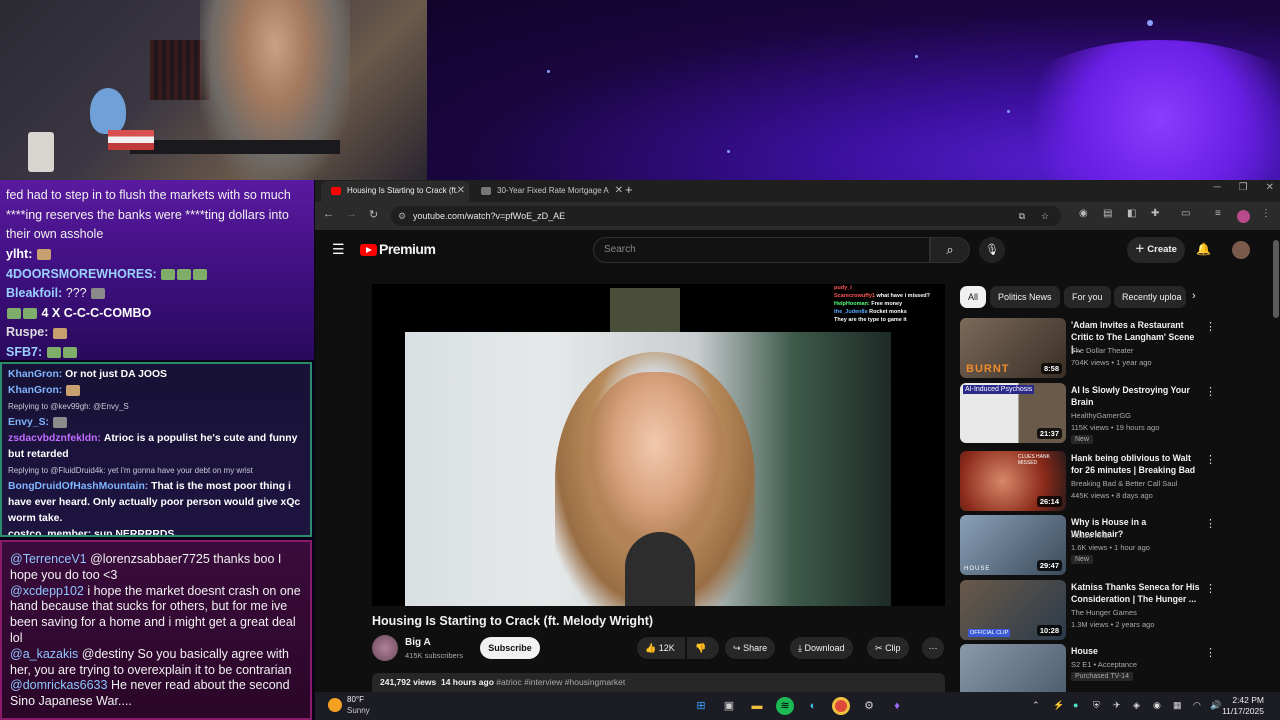 Image resolution: width=1280 pixels, height=720 pixels. What do you see at coordinates (1217, 187) in the screenshot?
I see `minimize-icon: ─` at bounding box center [1217, 187].